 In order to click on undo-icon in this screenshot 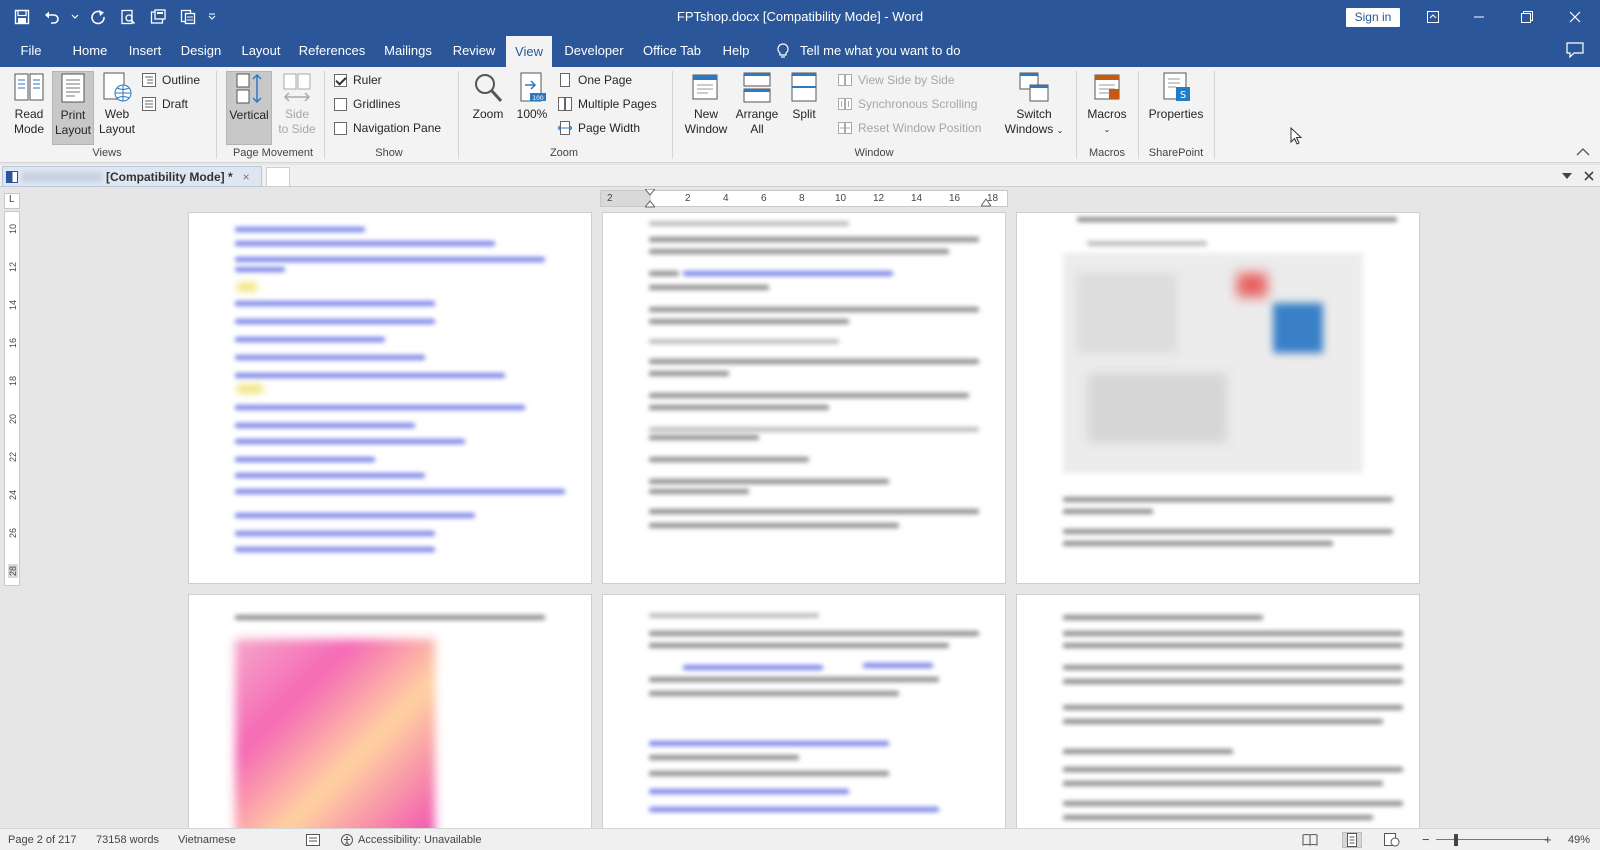, I will do `click(52, 17)`.